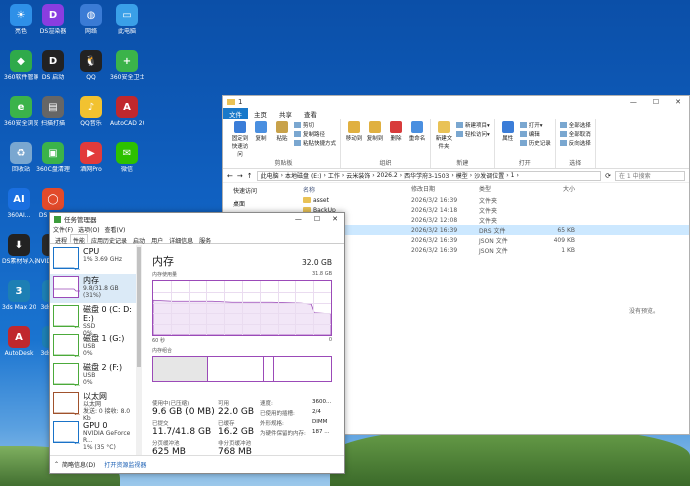  What do you see at coordinates (127, 157) in the screenshot?
I see `desktop-icon: ✉ 微信` at bounding box center [127, 157].